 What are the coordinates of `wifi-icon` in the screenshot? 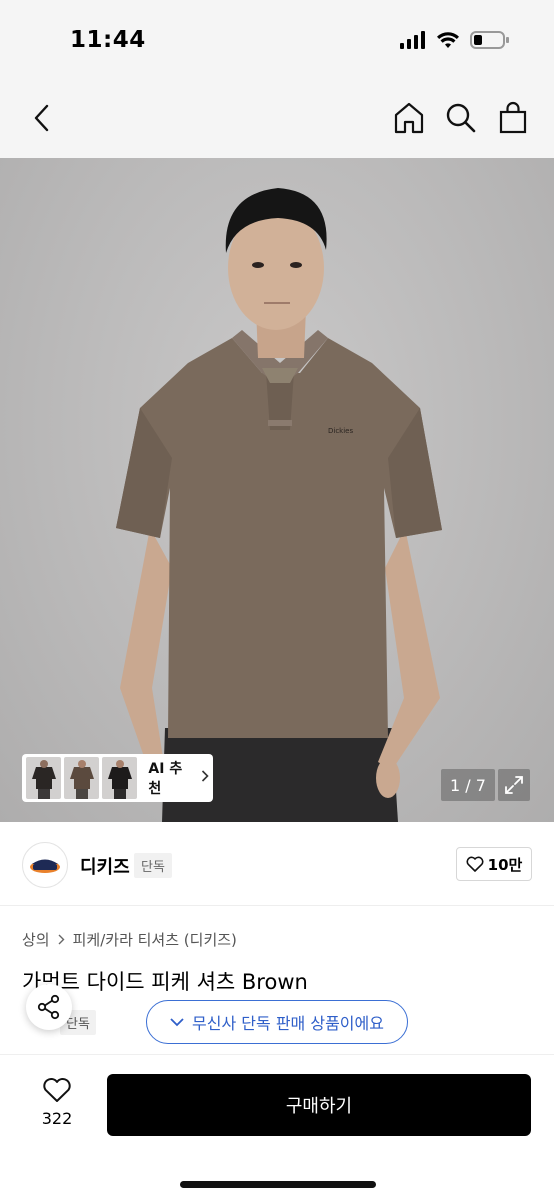 It's located at (448, 42).